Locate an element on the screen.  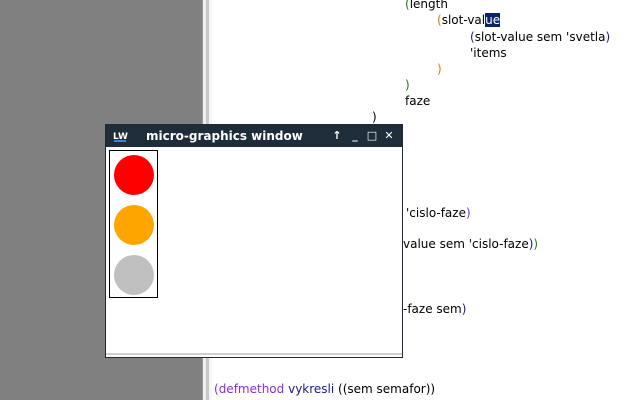
orange-light is located at coordinates (134, 225).